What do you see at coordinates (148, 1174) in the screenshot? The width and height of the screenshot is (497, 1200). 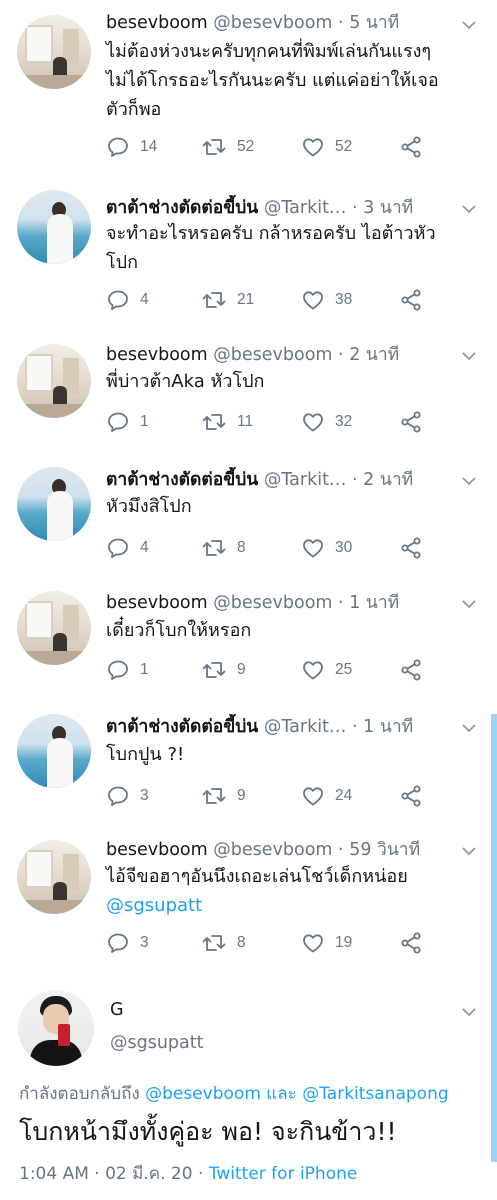 I see `tweet-date: 02 มี.ค. 20` at bounding box center [148, 1174].